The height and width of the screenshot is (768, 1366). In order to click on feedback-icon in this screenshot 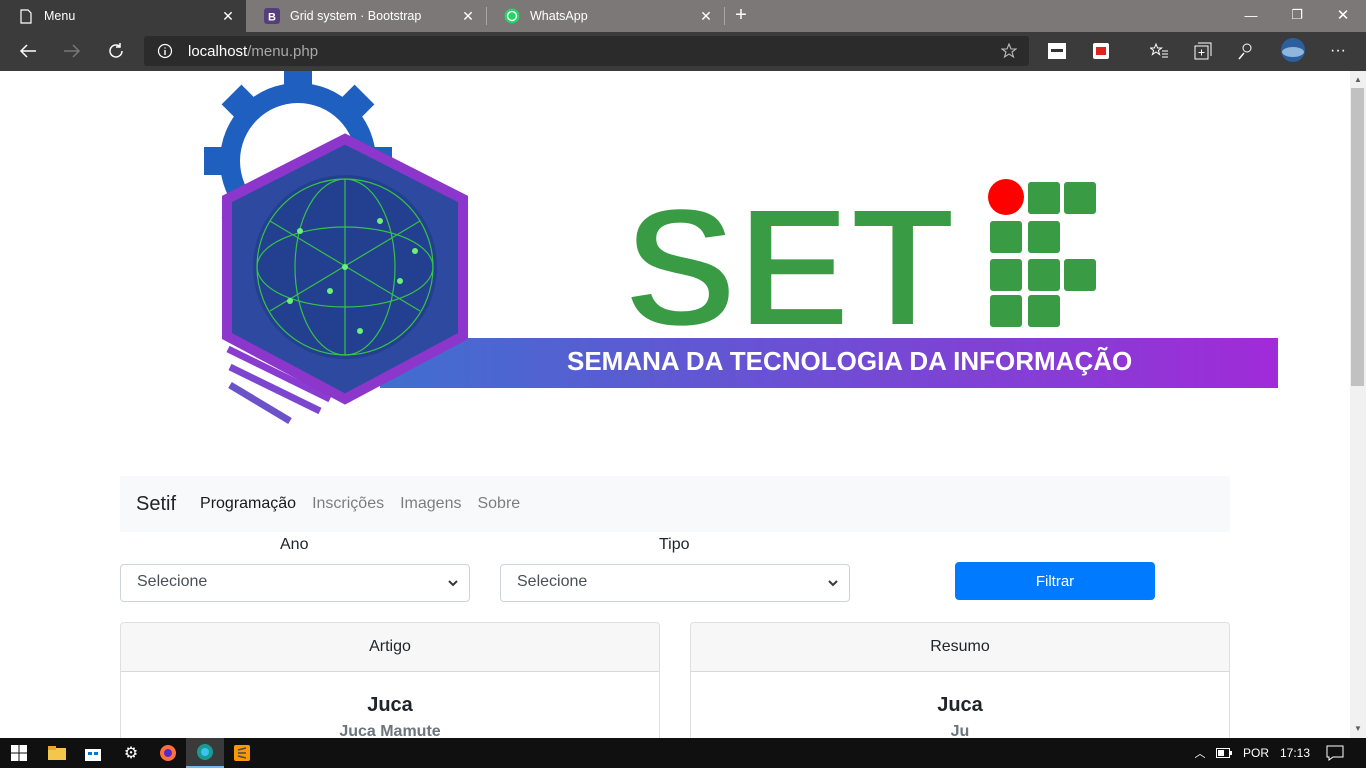, I will do `click(1246, 51)`.